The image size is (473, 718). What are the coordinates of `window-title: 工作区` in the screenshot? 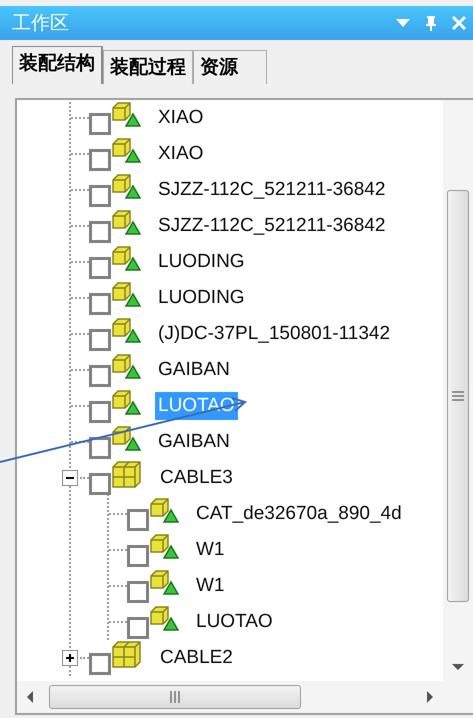 It's located at (41, 23).